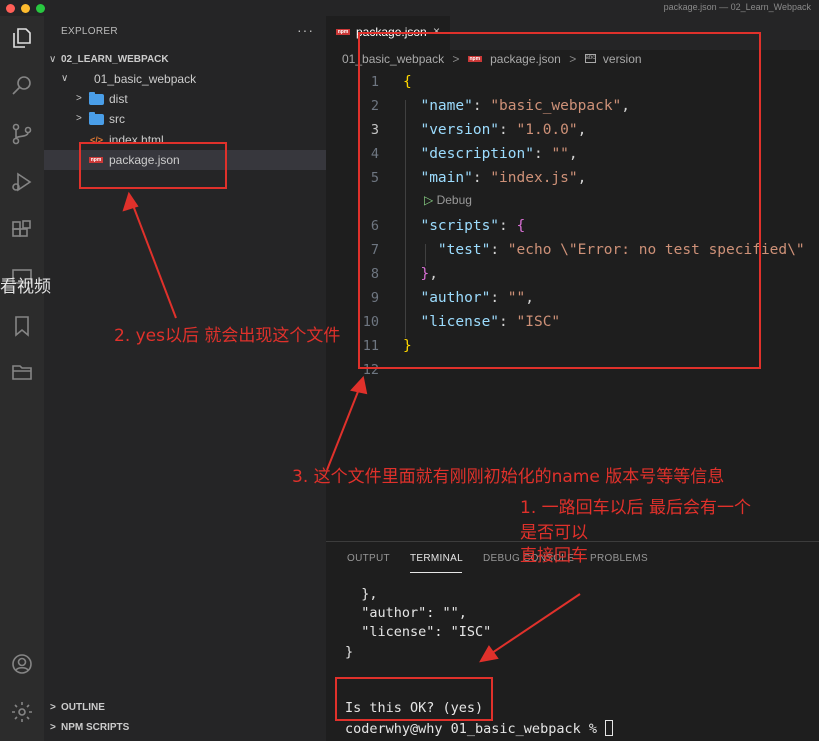  Describe the element at coordinates (25, 287) in the screenshot. I see `video-watermark-text: 看视频` at that location.